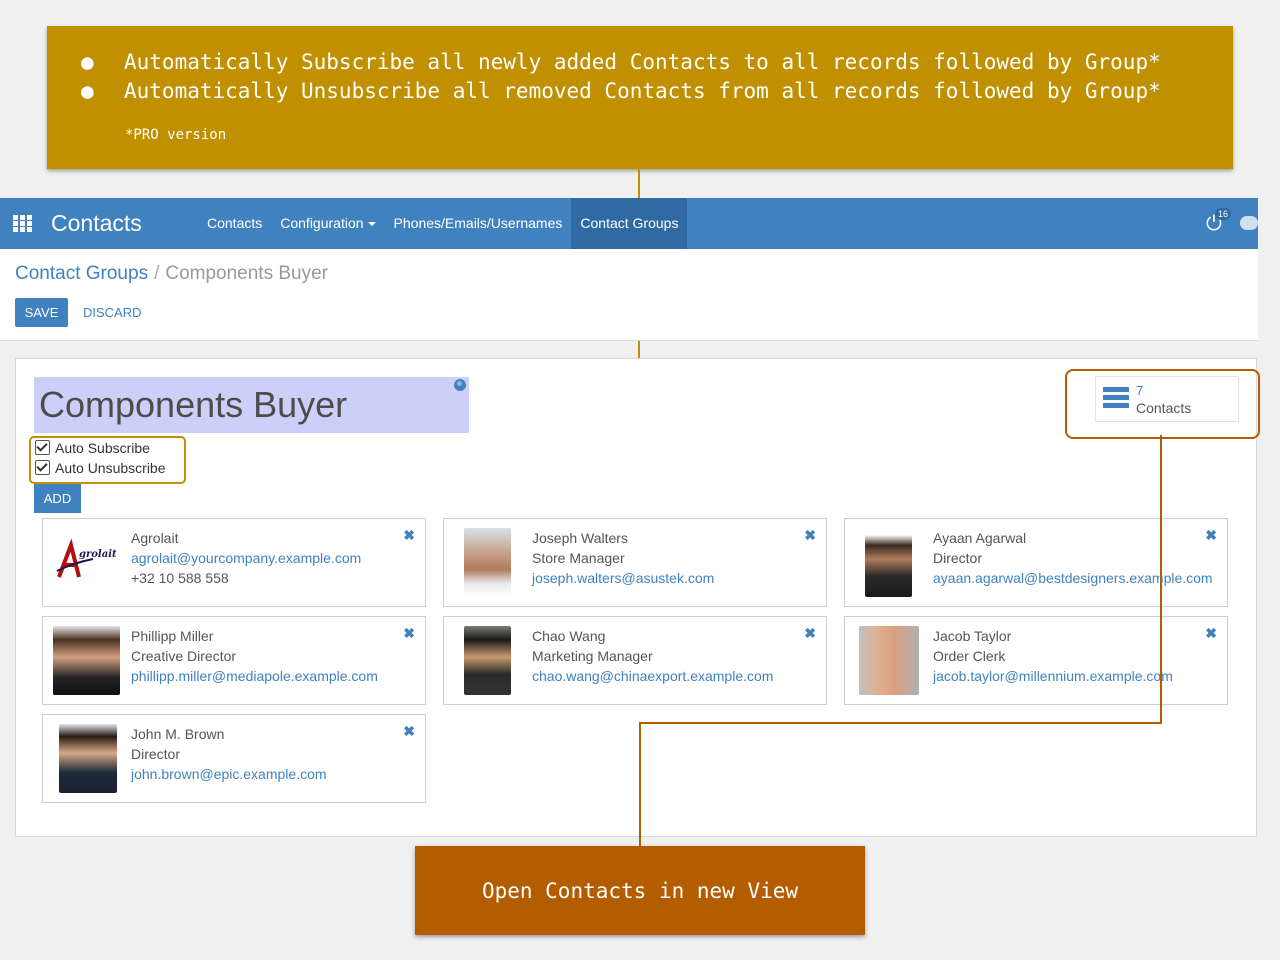 The height and width of the screenshot is (960, 1280). What do you see at coordinates (652, 676) in the screenshot?
I see `contact-email: chao.wang@chinaexport.example.com` at bounding box center [652, 676].